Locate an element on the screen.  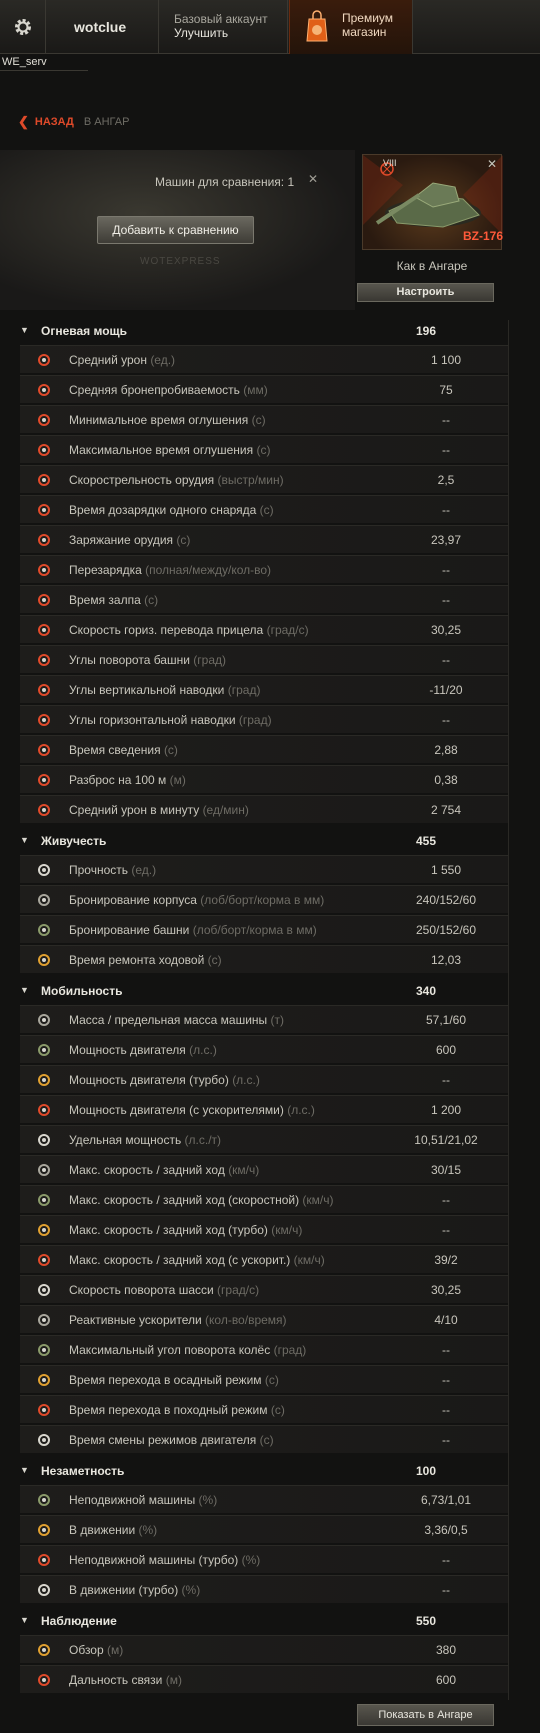
stat-label: Бронирование башни (лоб/борт/корма в мм) is located at coordinates (193, 930).